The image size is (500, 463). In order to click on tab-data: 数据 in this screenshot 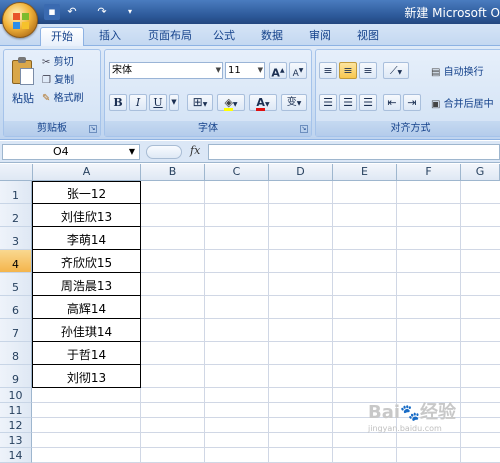, I will do `click(272, 36)`.